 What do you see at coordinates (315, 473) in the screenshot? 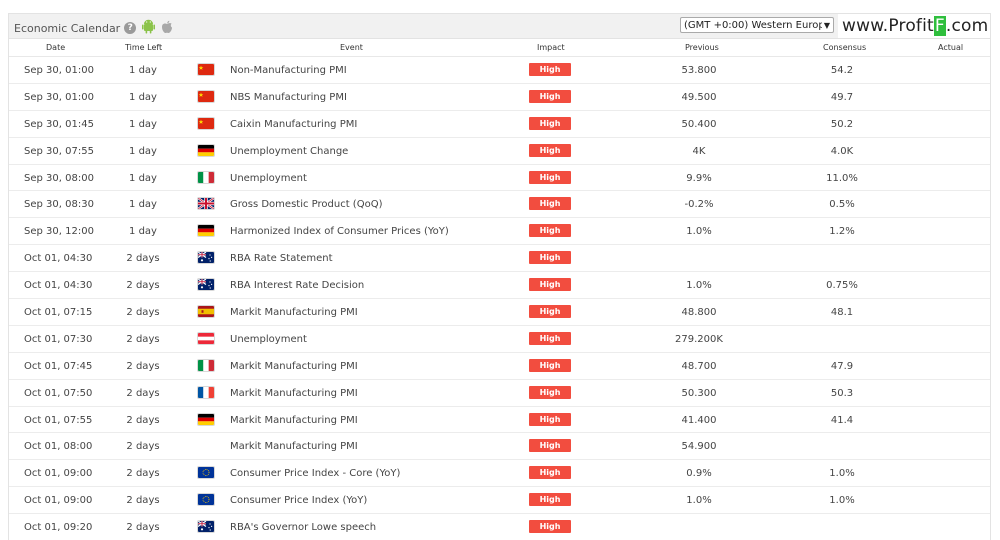
I see `event-name: Consumer Price Index - Core (YoY)` at bounding box center [315, 473].